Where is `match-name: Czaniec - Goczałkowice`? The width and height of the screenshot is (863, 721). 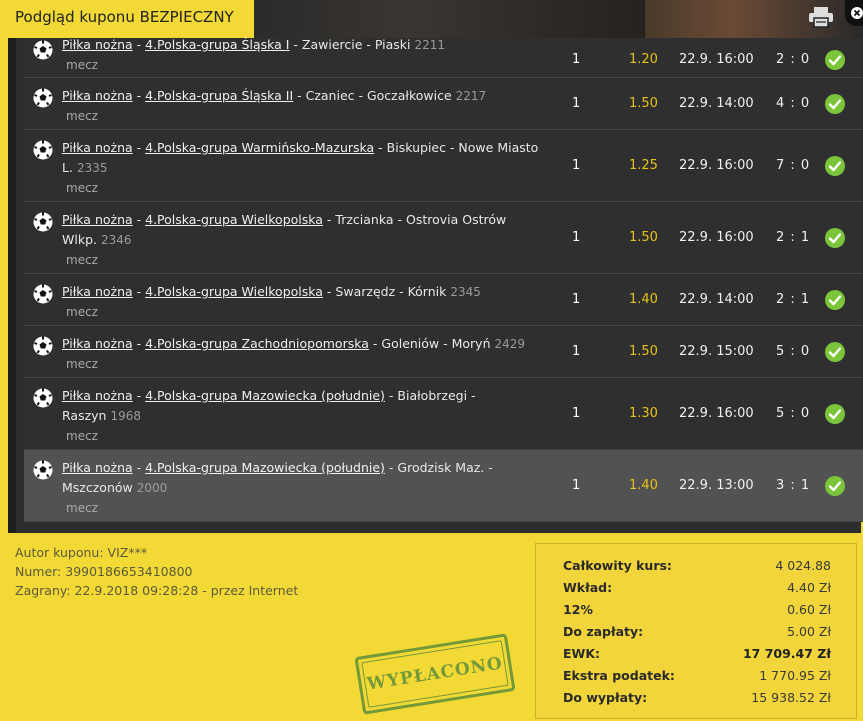
match-name: Czaniec - Goczałkowice is located at coordinates (378, 95).